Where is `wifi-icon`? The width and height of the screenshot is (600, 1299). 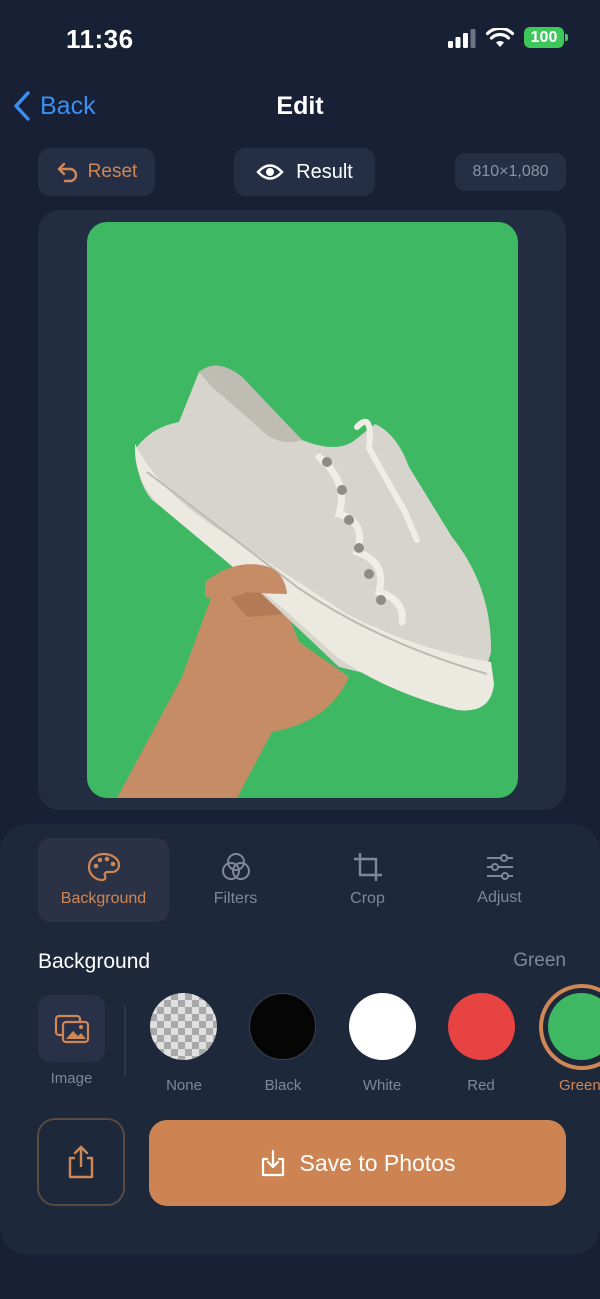
wifi-icon is located at coordinates (500, 37).